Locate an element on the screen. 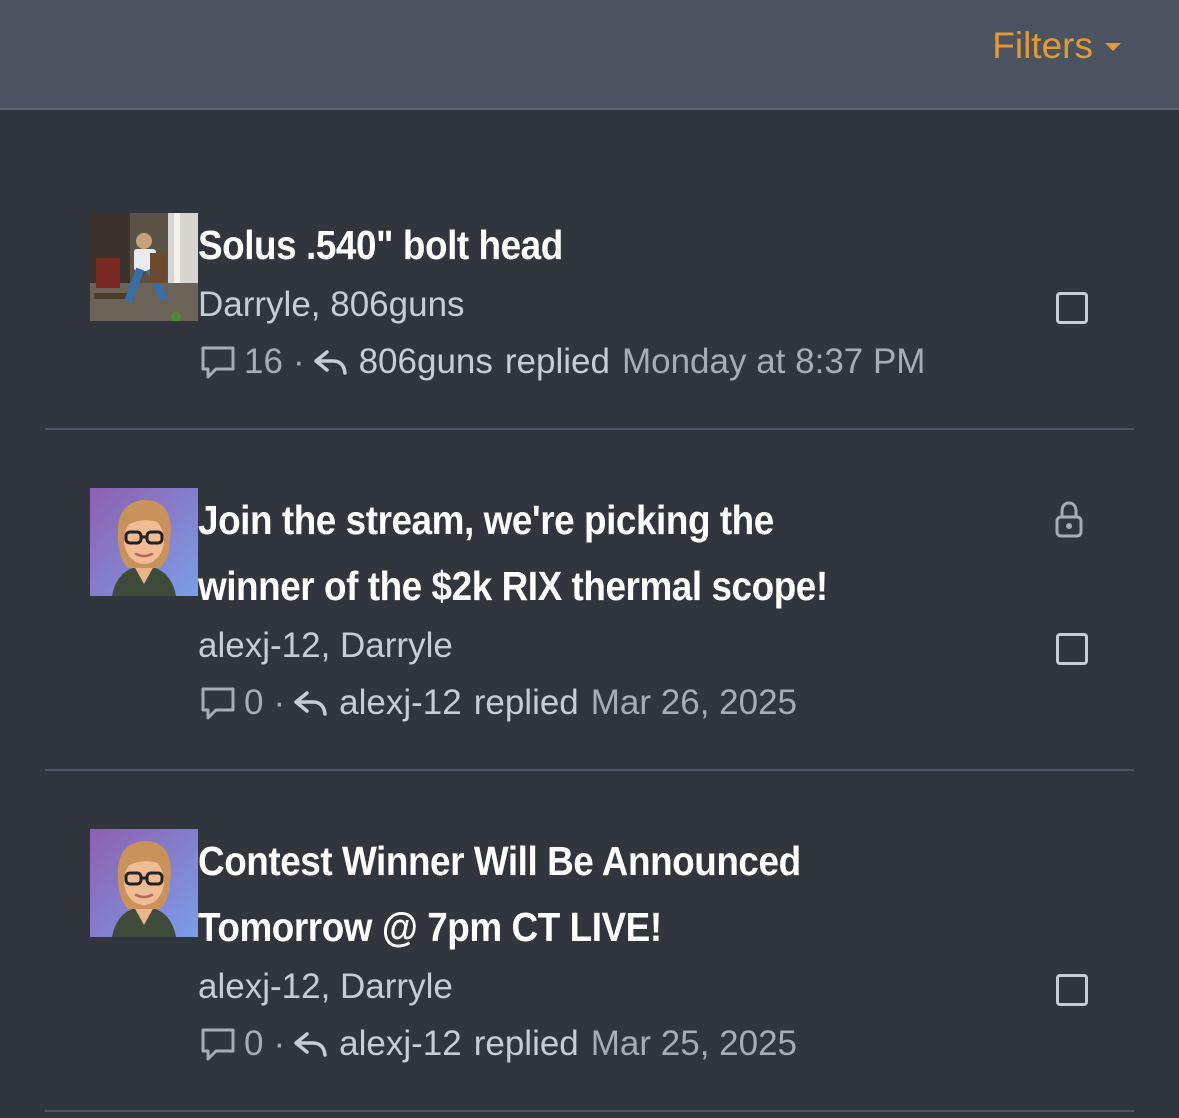 This screenshot has height=1118, width=1179. thread-meta: 0 · alexj-12 replied Mar 26, 2025 is located at coordinates (497, 703).